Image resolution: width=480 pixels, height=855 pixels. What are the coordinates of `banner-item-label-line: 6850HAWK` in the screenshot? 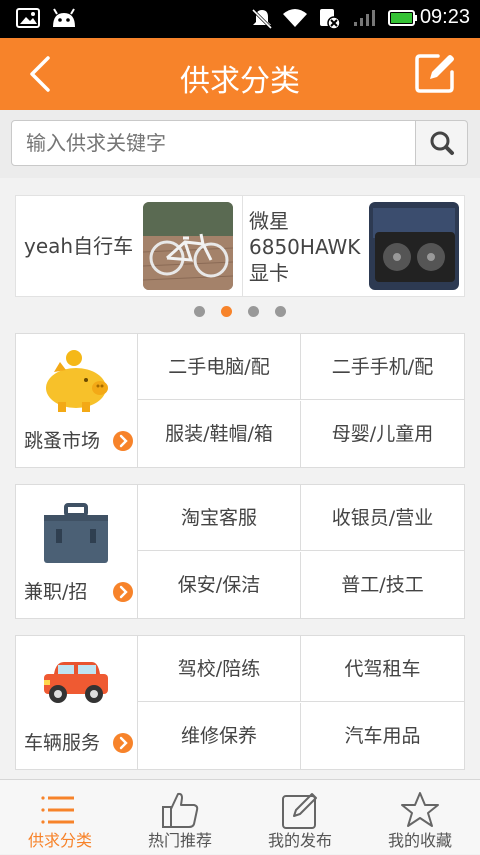 It's located at (305, 247).